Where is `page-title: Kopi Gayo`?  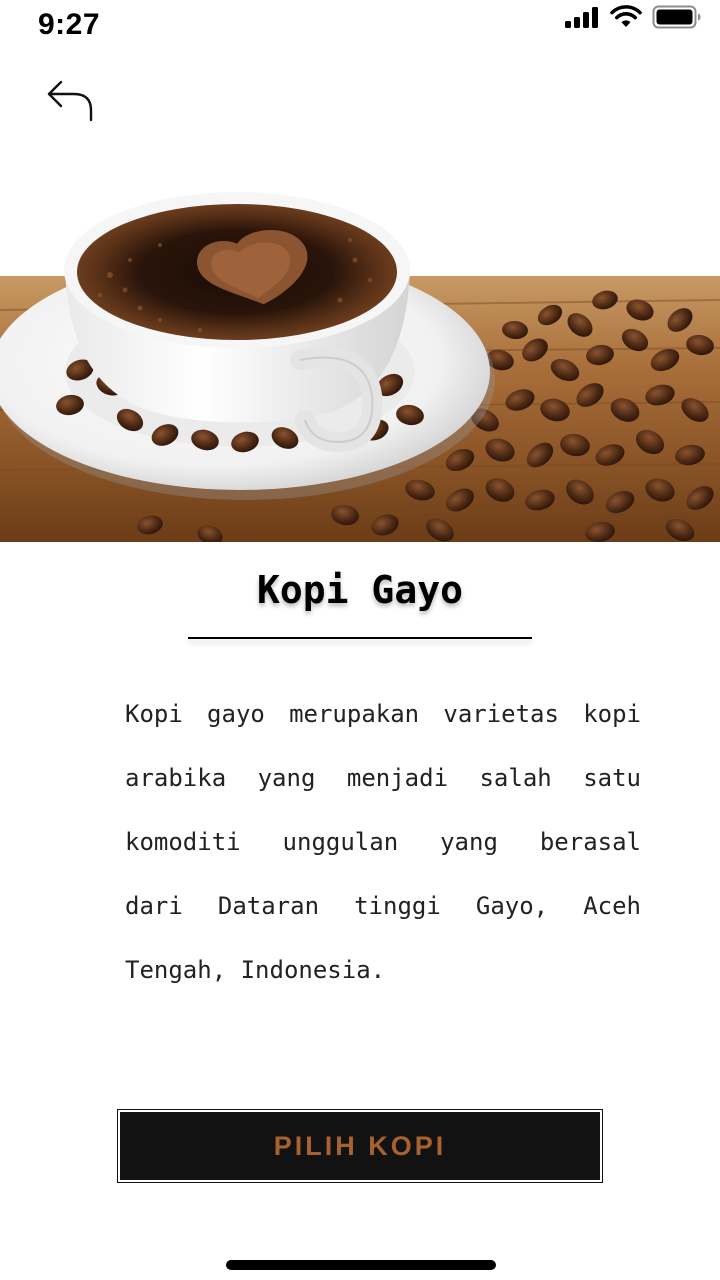 page-title: Kopi Gayo is located at coordinates (360, 590).